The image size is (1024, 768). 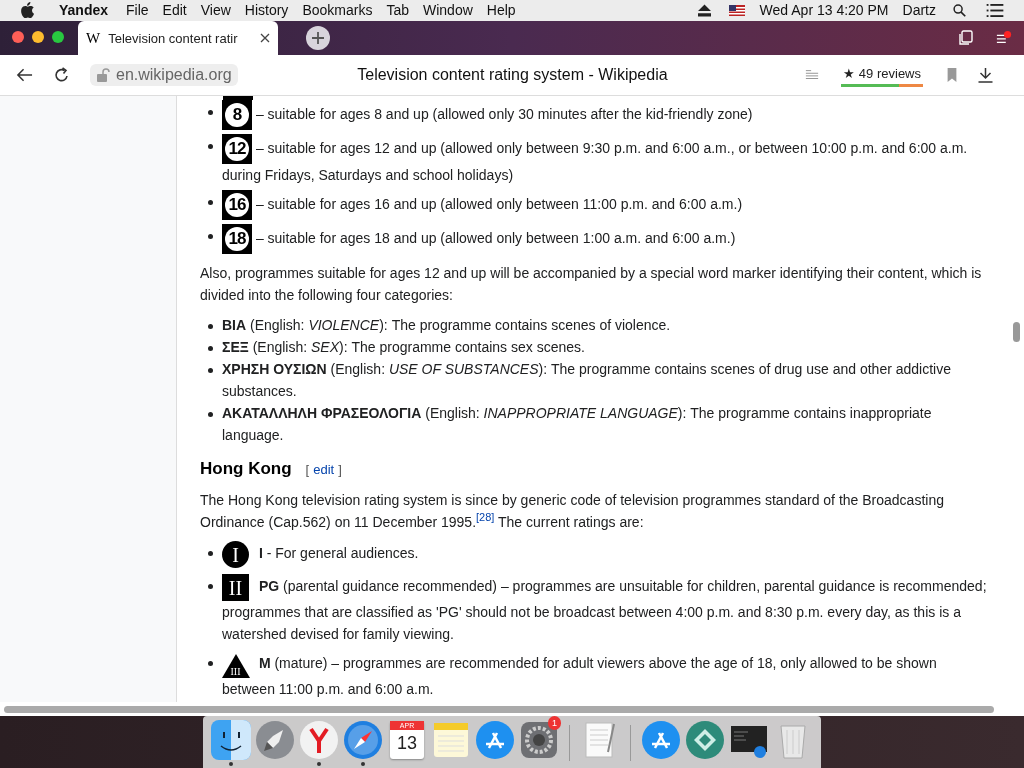 What do you see at coordinates (275, 740) in the screenshot?
I see `rocket-icon` at bounding box center [275, 740].